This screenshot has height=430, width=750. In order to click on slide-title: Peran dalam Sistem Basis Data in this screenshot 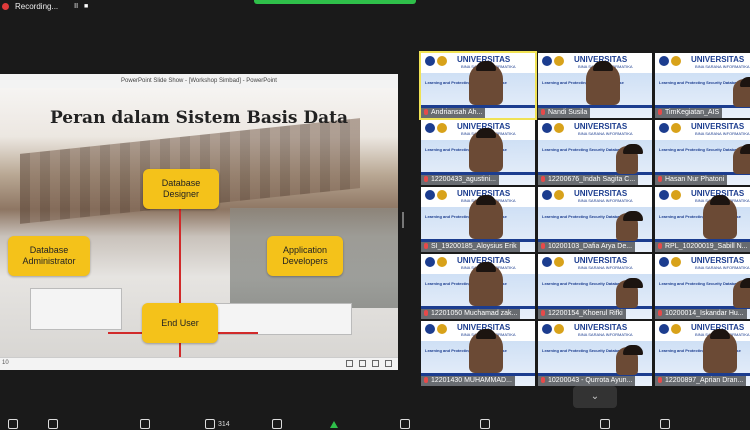, I will do `click(199, 118)`.